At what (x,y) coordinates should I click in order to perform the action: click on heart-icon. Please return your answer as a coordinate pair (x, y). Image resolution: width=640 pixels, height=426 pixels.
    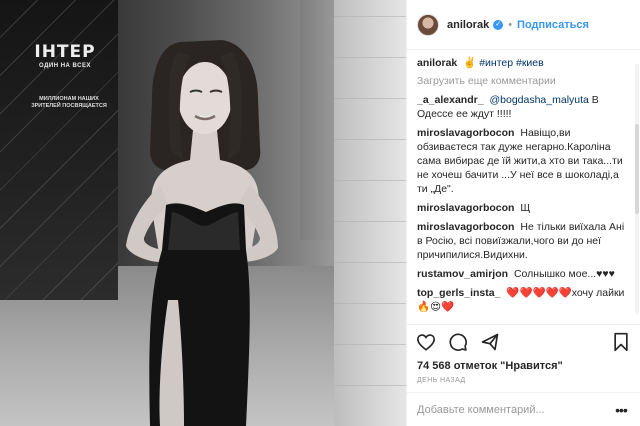
    Looking at the image, I should click on (426, 342).